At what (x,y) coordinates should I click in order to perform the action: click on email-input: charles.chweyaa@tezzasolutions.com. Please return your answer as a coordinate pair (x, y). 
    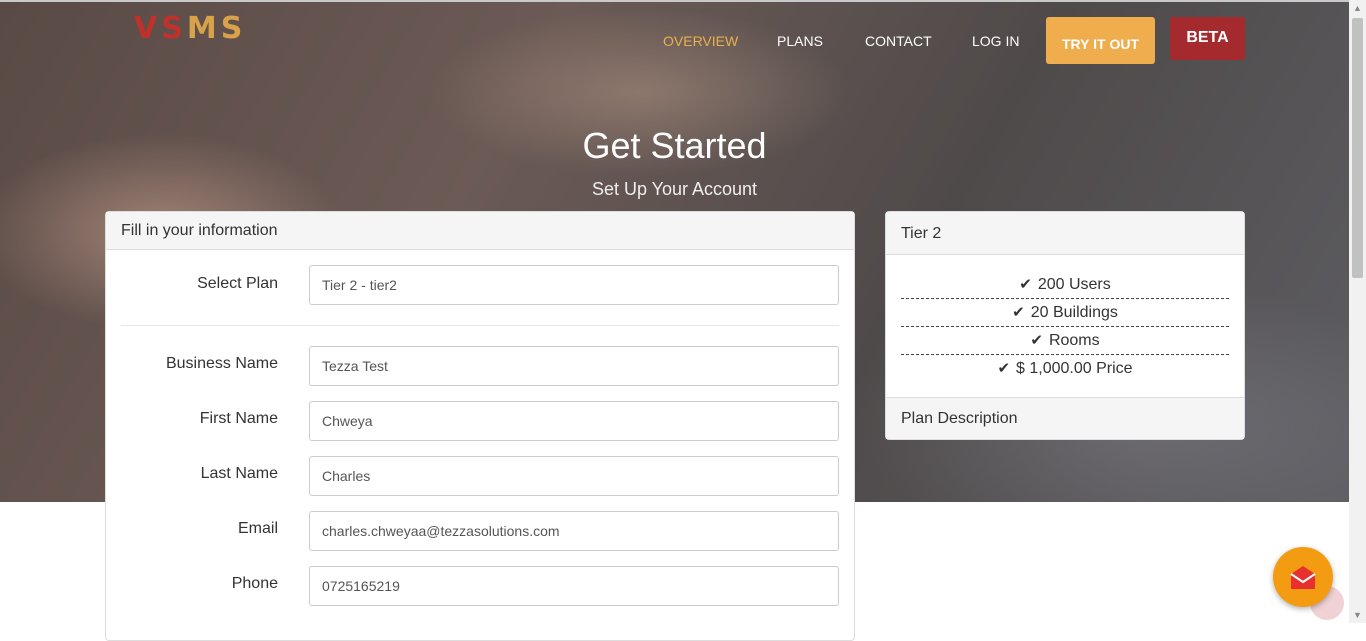
    Looking at the image, I should click on (574, 531).